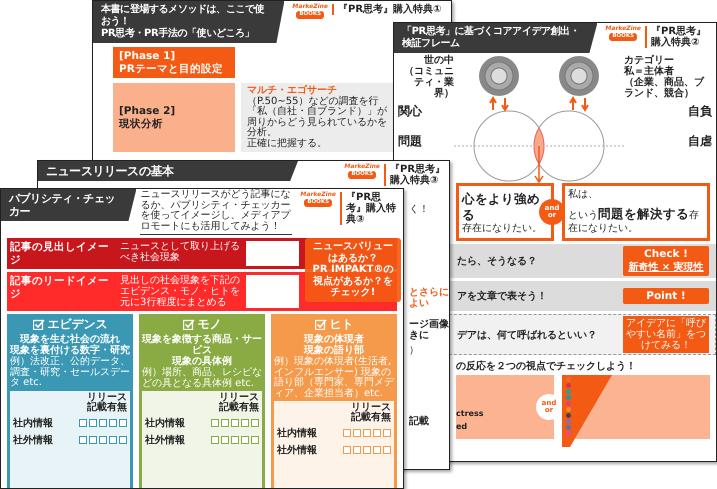 The width and height of the screenshot is (717, 489). I want to click on title-banner: ニュースリリースの基本, so click(168, 171).